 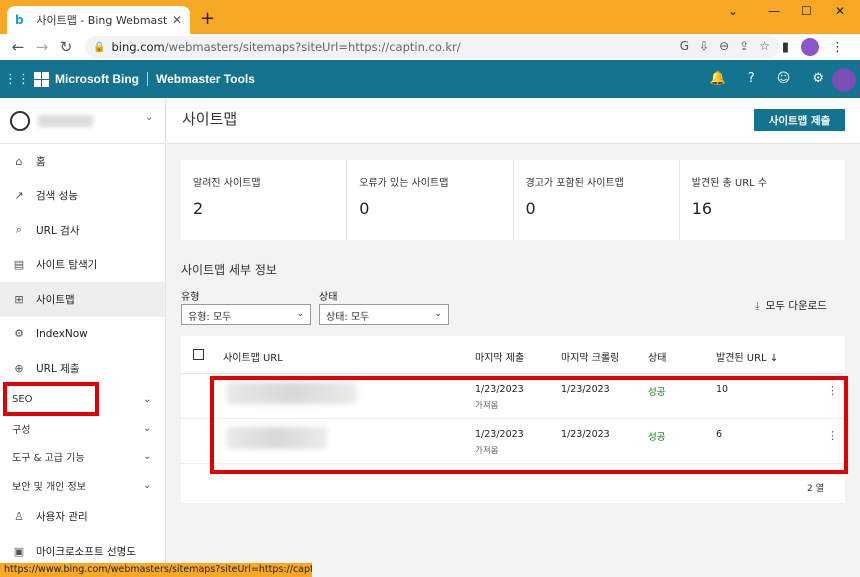 What do you see at coordinates (590, 356) in the screenshot?
I see `column-header-last-crawled: 마지막 크롤링` at bounding box center [590, 356].